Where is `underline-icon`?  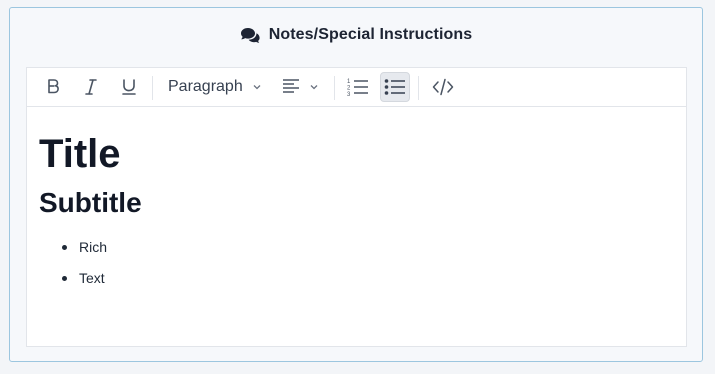 underline-icon is located at coordinates (129, 87).